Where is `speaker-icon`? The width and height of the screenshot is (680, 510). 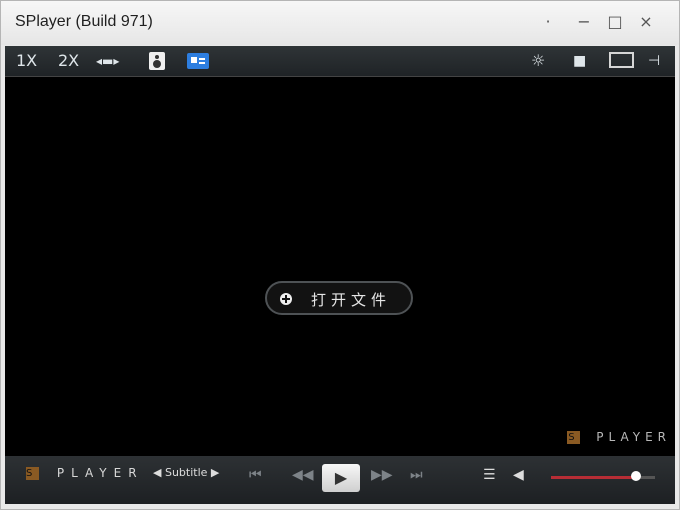
speaker-icon is located at coordinates (157, 61).